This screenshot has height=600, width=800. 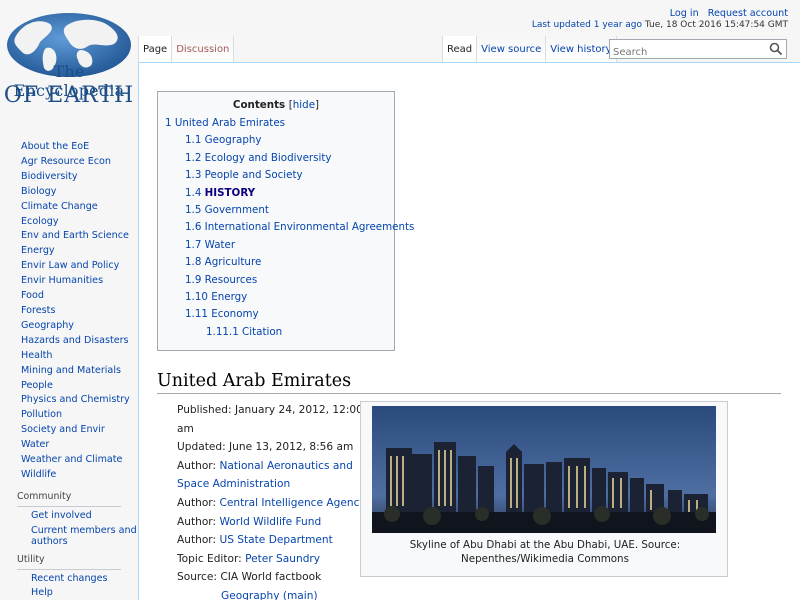 I want to click on toc-label: Economy, so click(x=235, y=314).